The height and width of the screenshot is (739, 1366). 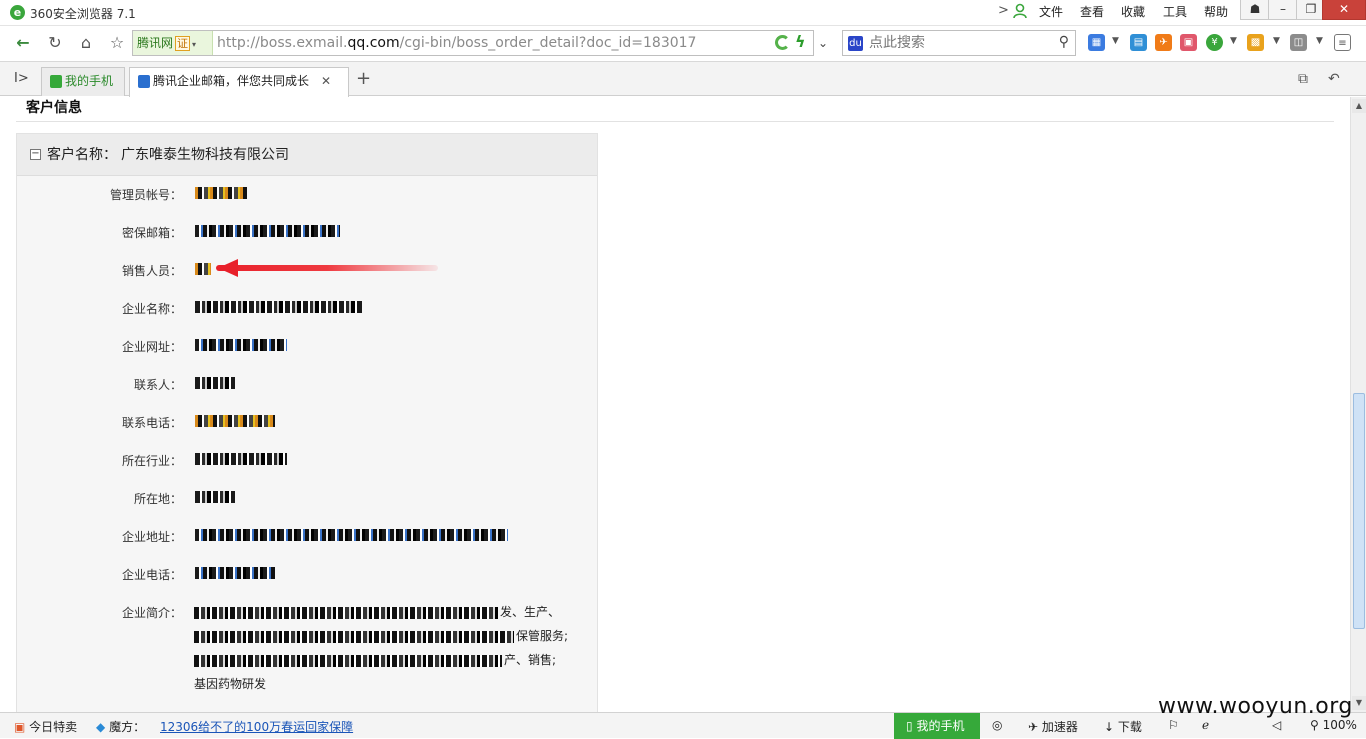 What do you see at coordinates (1319, 41) in the screenshot?
I see `screenshot-dropdown-icon: ▼` at bounding box center [1319, 41].